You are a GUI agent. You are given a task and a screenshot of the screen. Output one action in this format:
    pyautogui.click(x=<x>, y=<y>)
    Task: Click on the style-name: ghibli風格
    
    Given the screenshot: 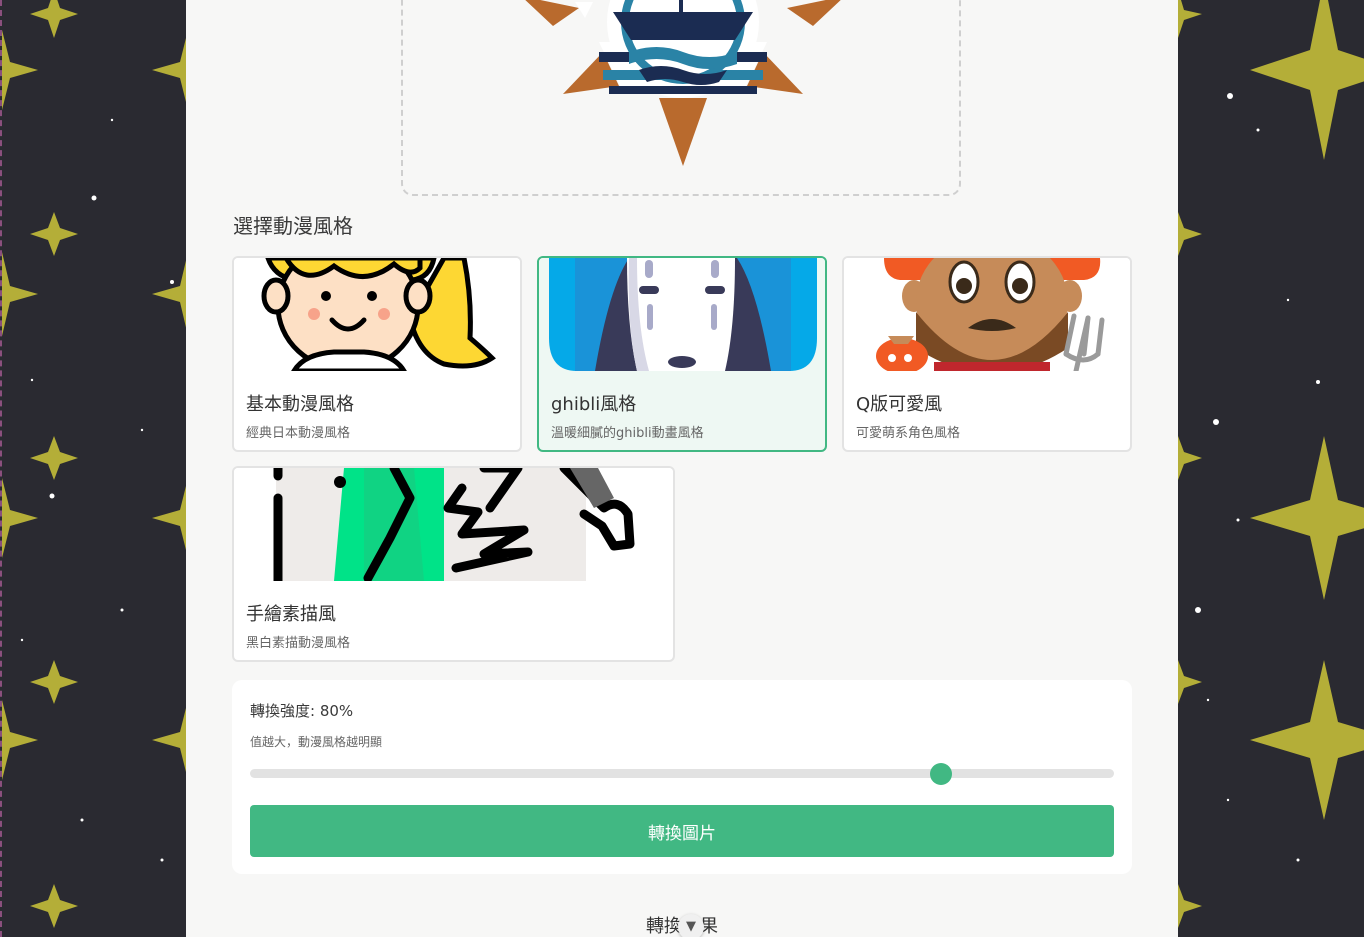 What is the action you would take?
    pyautogui.click(x=594, y=404)
    